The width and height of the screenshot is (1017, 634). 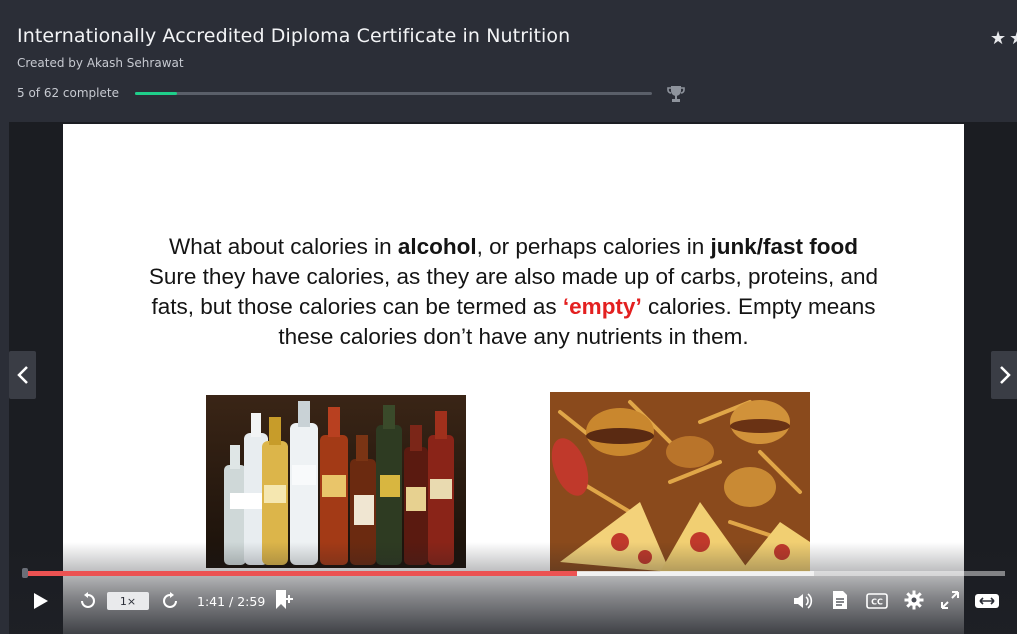 I want to click on video-scrubber, so click(x=514, y=573).